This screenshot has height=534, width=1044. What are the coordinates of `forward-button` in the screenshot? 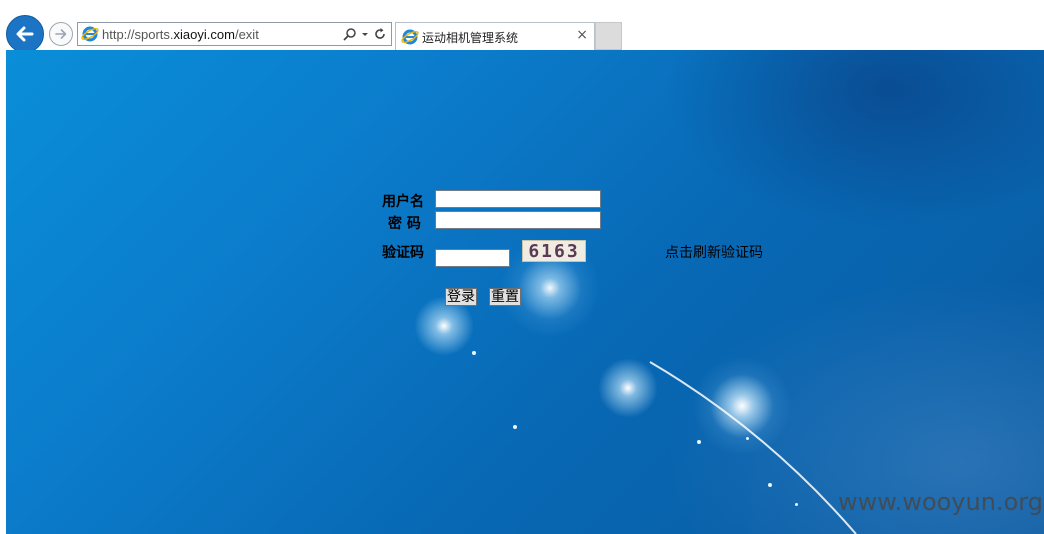 It's located at (61, 34).